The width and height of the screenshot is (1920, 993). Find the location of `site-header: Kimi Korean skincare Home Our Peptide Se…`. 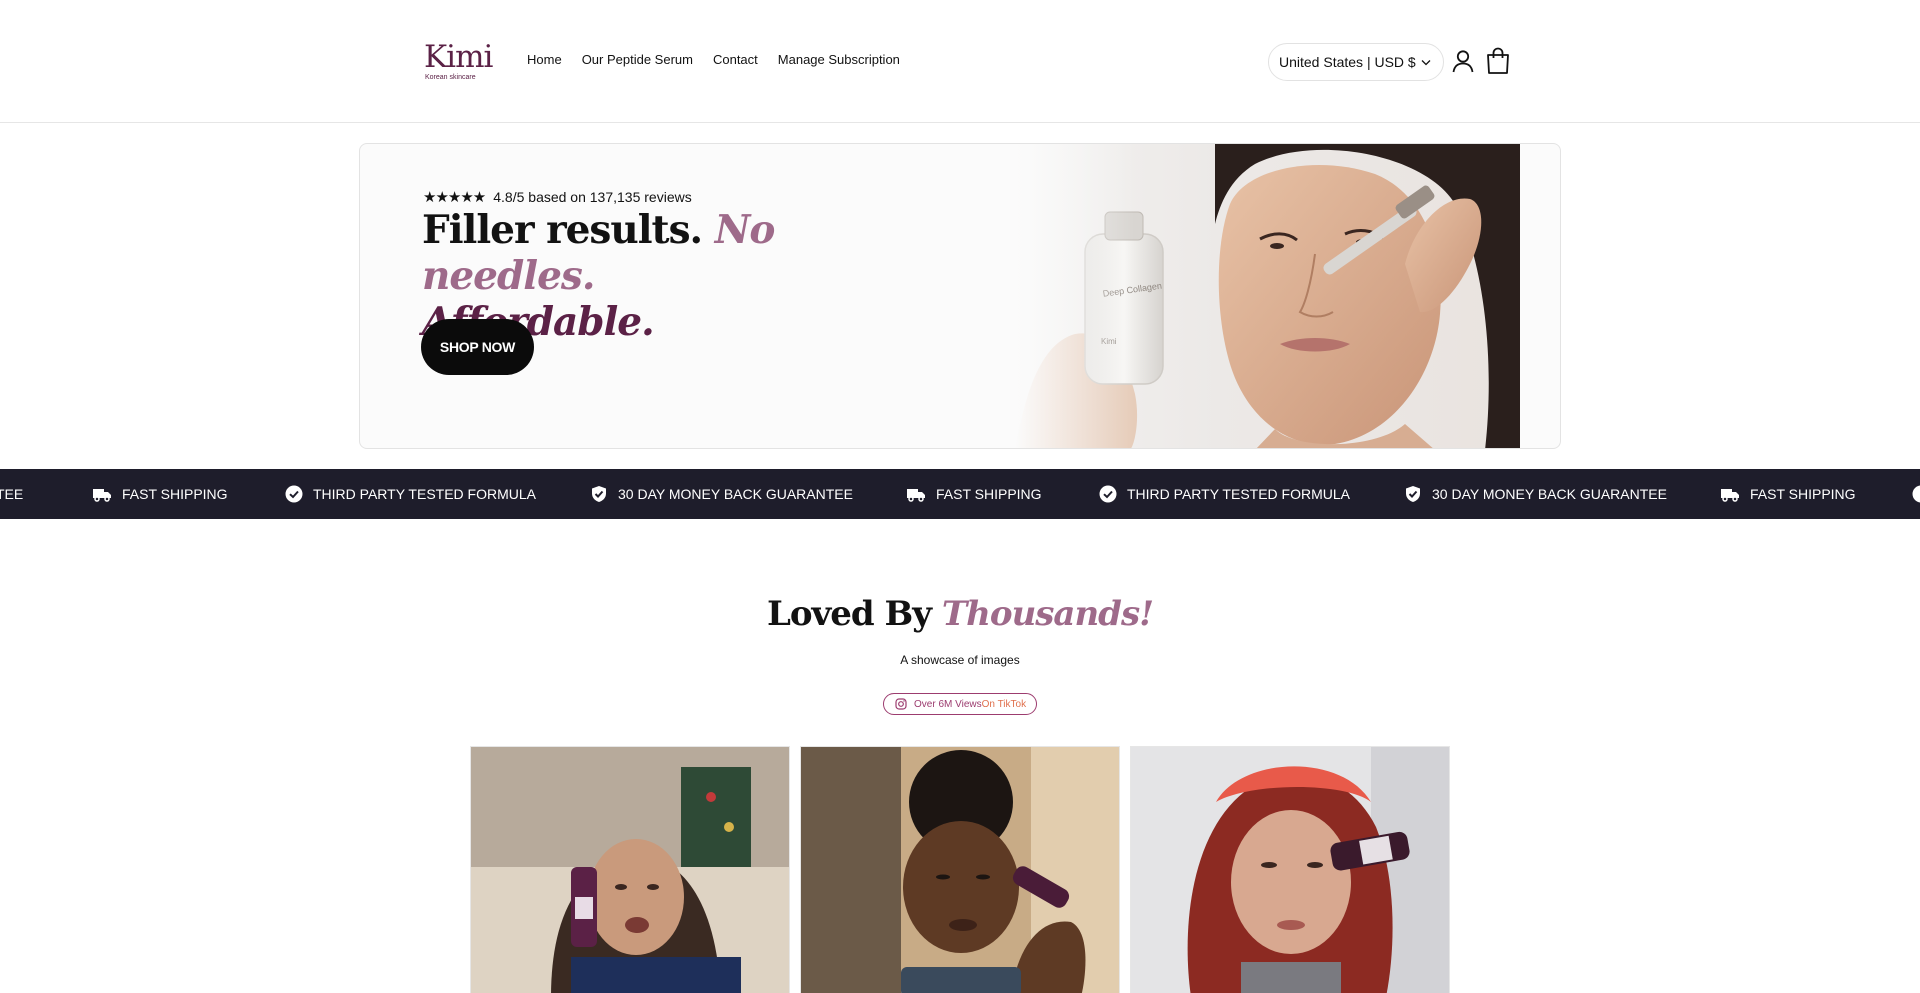

site-header: Kimi Korean skincare Home Our Peptide Se… is located at coordinates (960, 61).